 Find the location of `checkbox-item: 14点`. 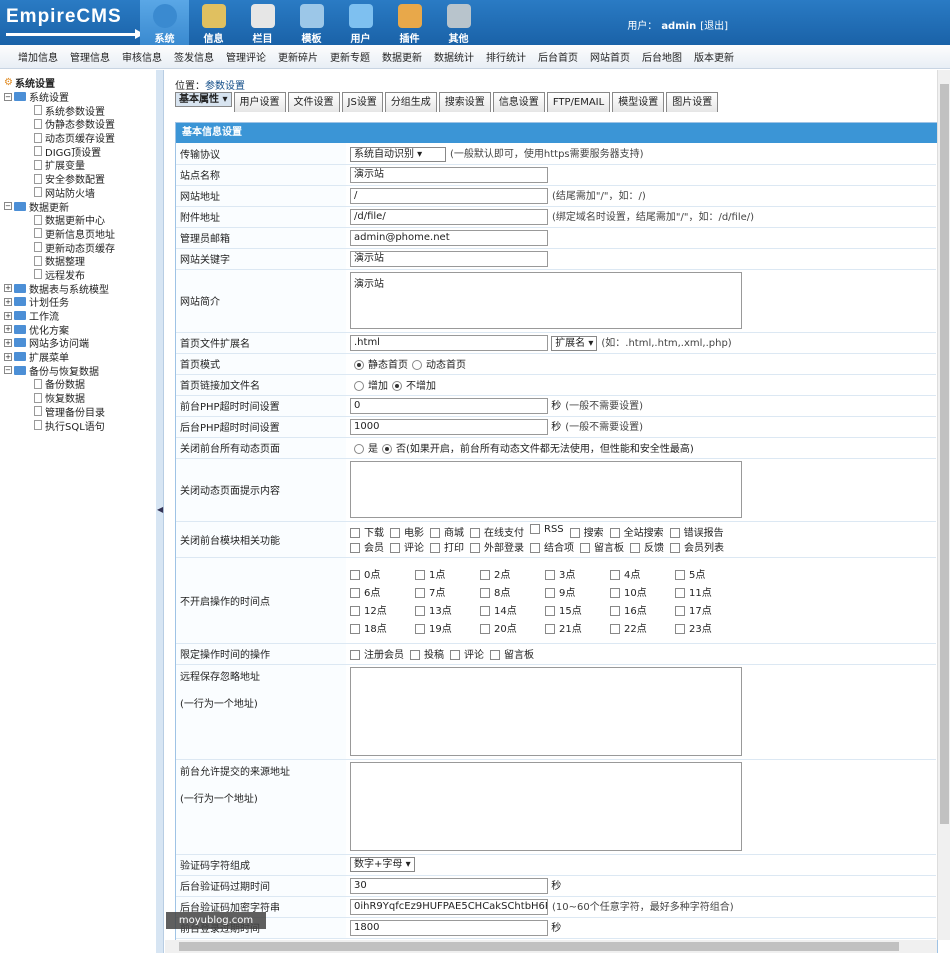

checkbox-item: 14点 is located at coordinates (509, 609).